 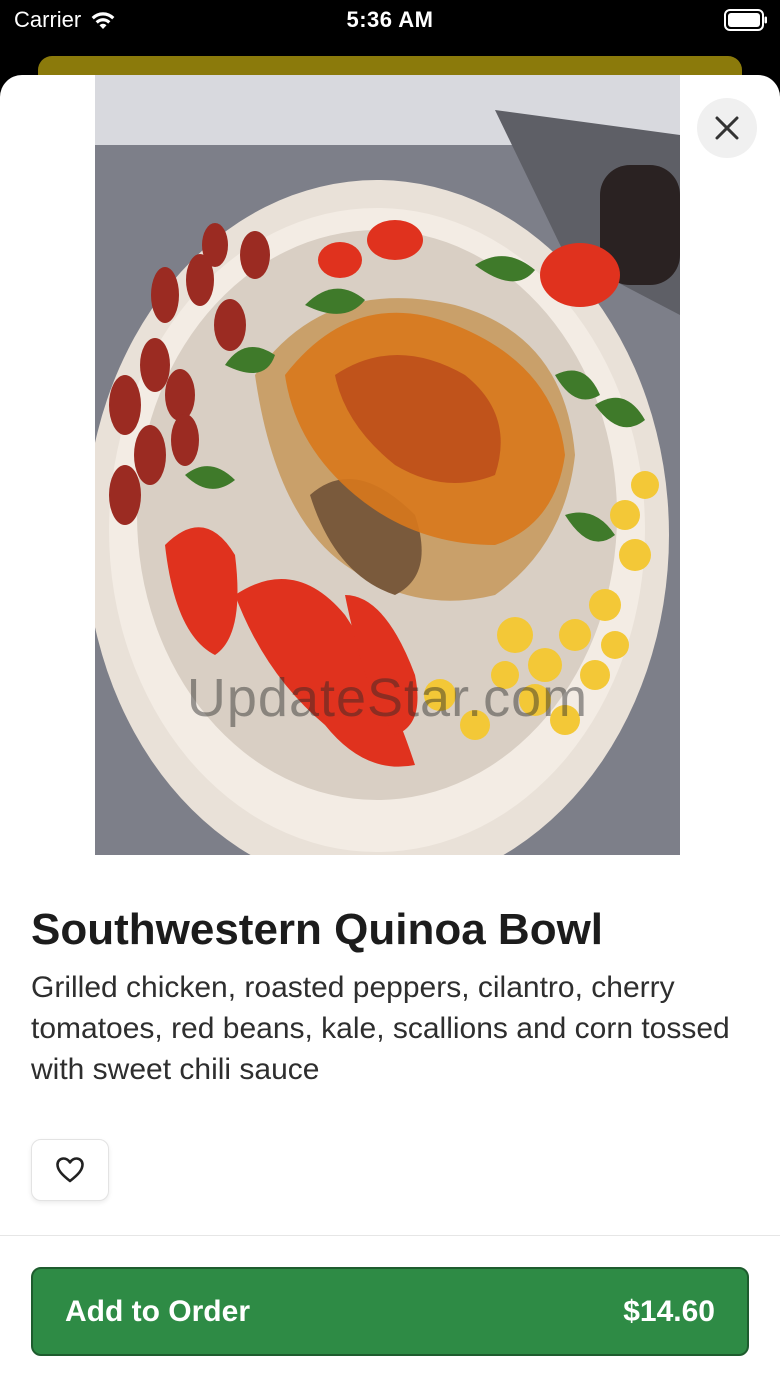 I want to click on heart-icon, so click(x=70, y=1170).